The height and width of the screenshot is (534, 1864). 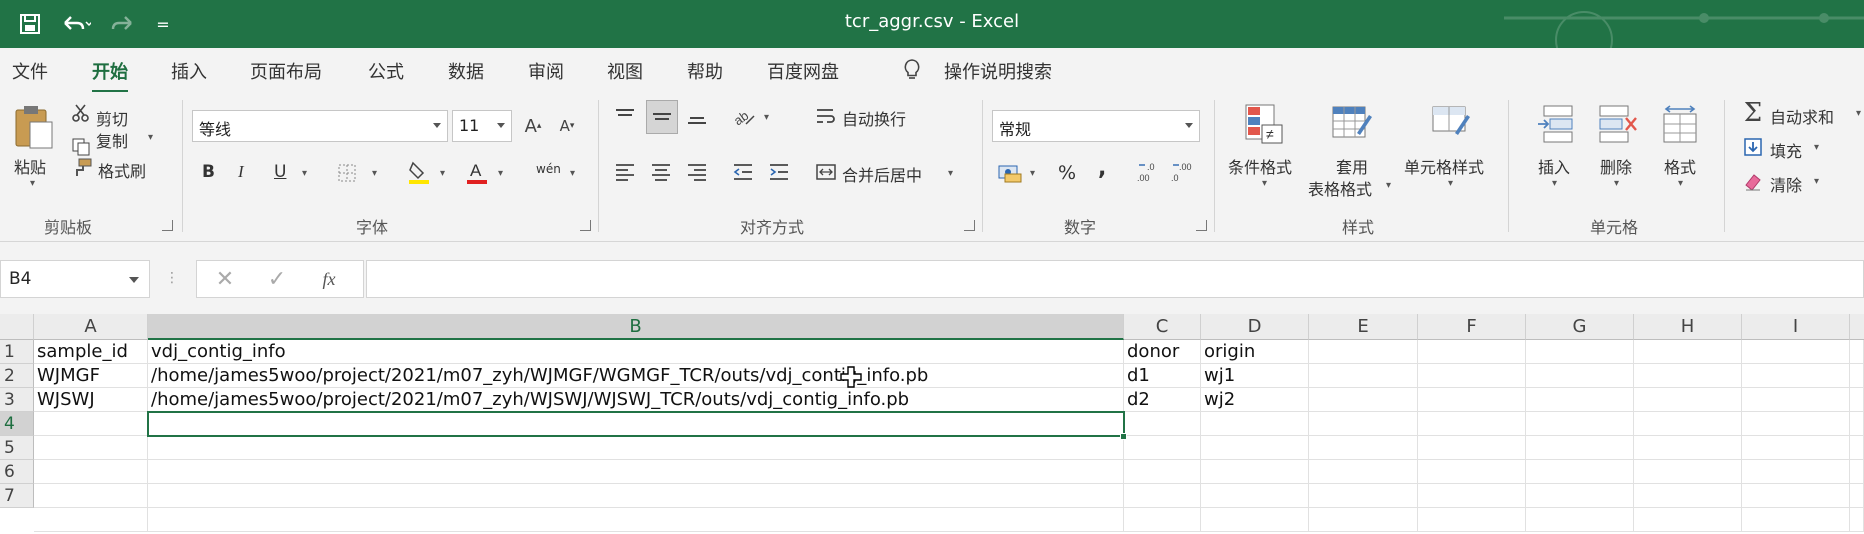 I want to click on column-header-j, so click(x=1857, y=327).